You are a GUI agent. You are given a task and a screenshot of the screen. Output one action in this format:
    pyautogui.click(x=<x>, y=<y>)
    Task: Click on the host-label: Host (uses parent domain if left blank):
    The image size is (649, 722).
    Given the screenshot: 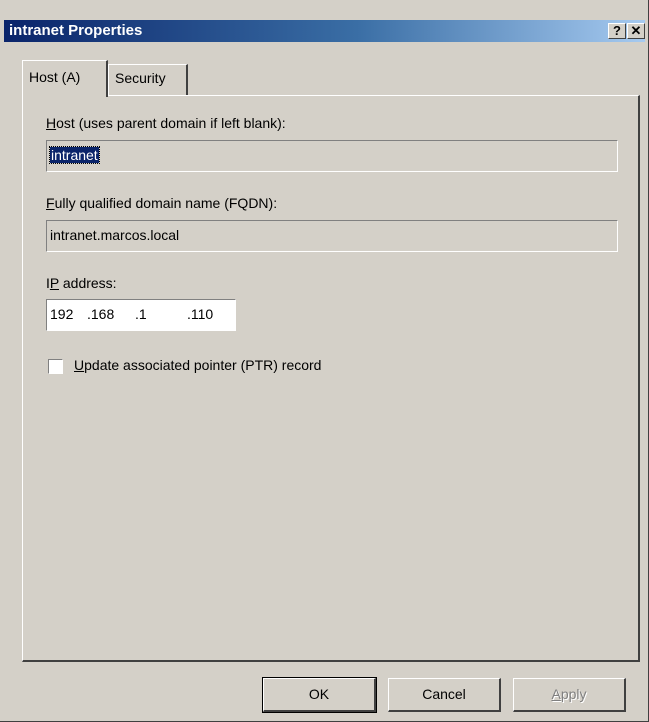 What is the action you would take?
    pyautogui.click(x=166, y=123)
    